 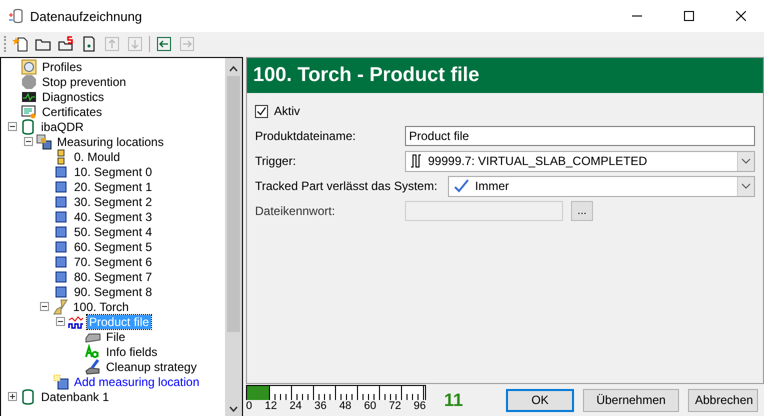 What do you see at coordinates (61, 382) in the screenshot?
I see `add-square-icon` at bounding box center [61, 382].